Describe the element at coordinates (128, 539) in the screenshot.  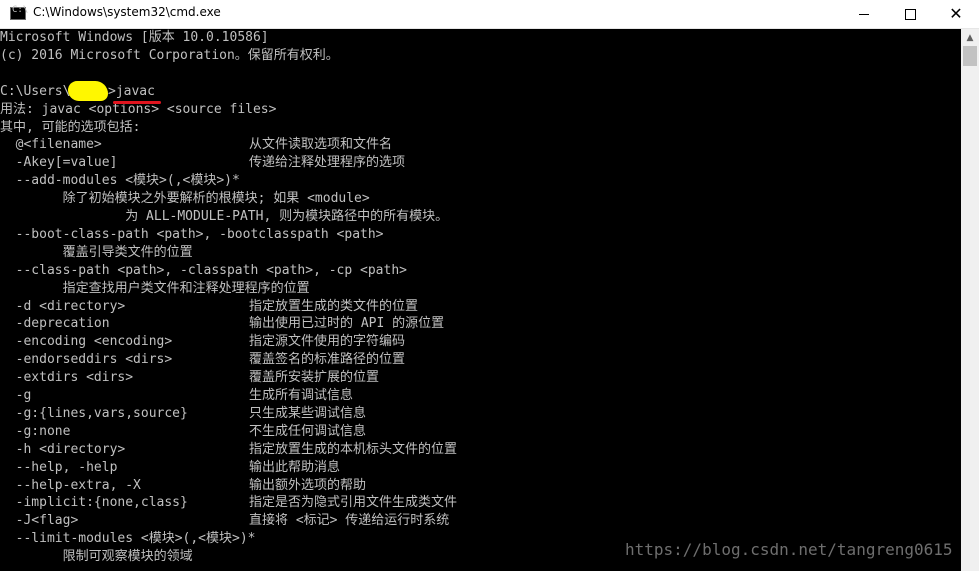
I see `console-text: --limit-modules <模块>(,<模块>)*` at that location.